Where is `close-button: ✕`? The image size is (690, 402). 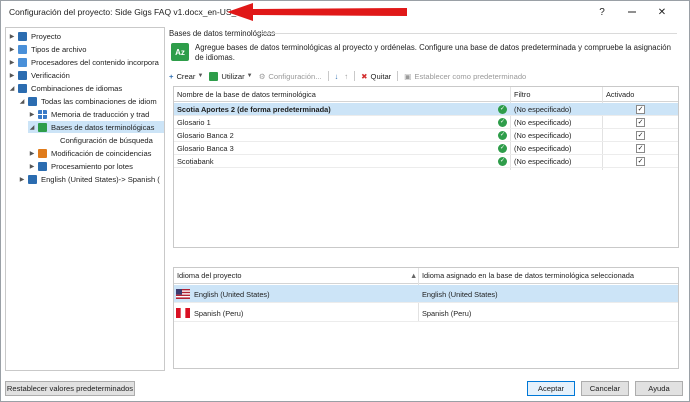
close-button: ✕ is located at coordinates (662, 12).